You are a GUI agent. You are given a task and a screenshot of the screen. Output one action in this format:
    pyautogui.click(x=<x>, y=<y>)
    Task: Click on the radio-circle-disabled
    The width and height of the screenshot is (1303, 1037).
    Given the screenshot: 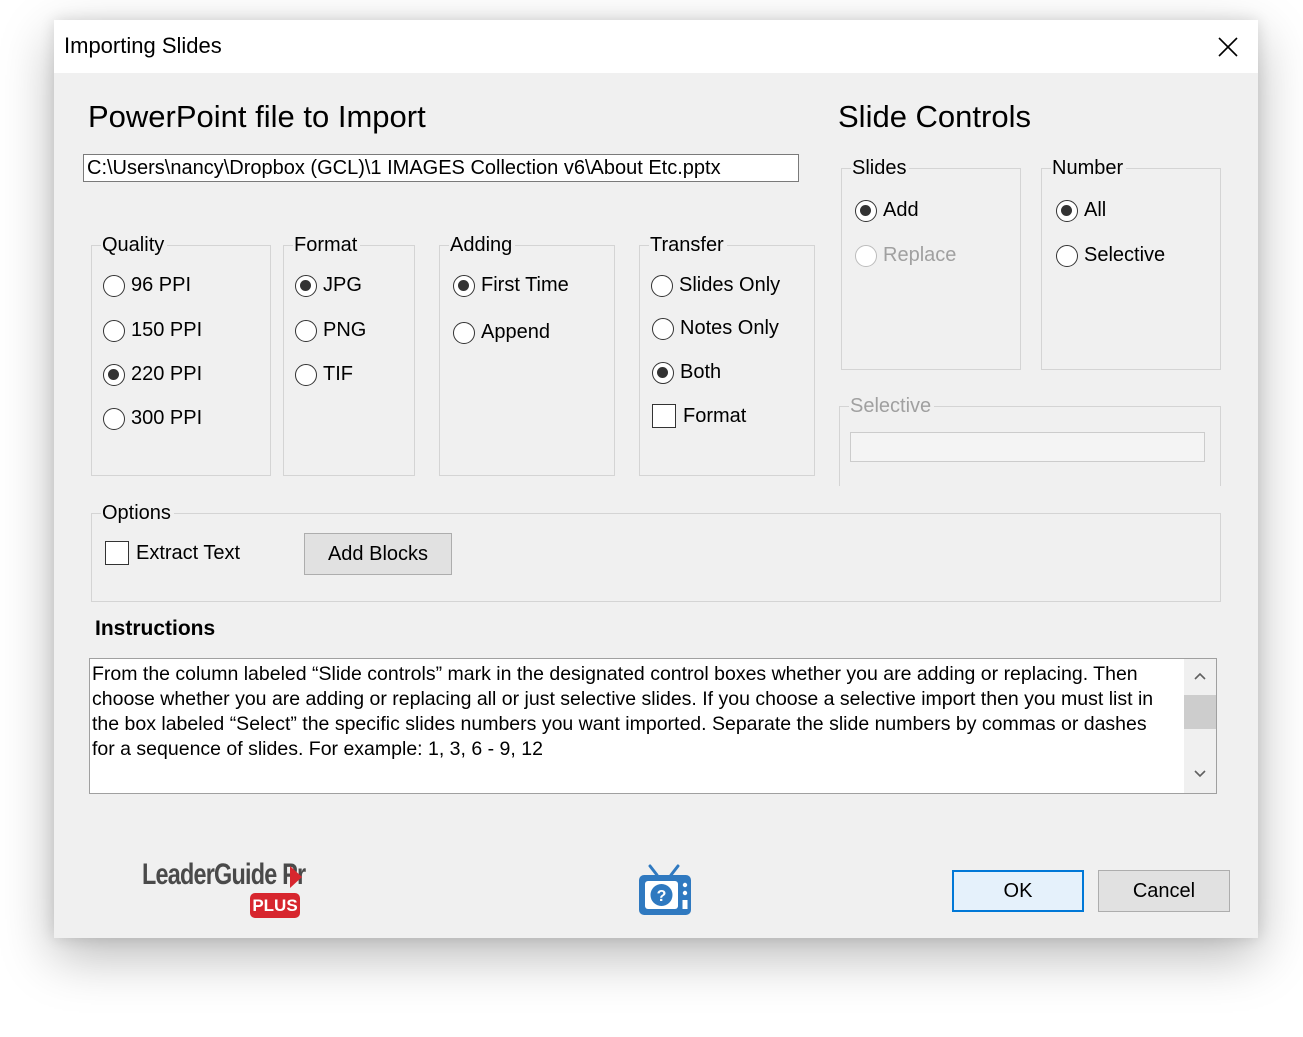 What is the action you would take?
    pyautogui.click(x=866, y=255)
    